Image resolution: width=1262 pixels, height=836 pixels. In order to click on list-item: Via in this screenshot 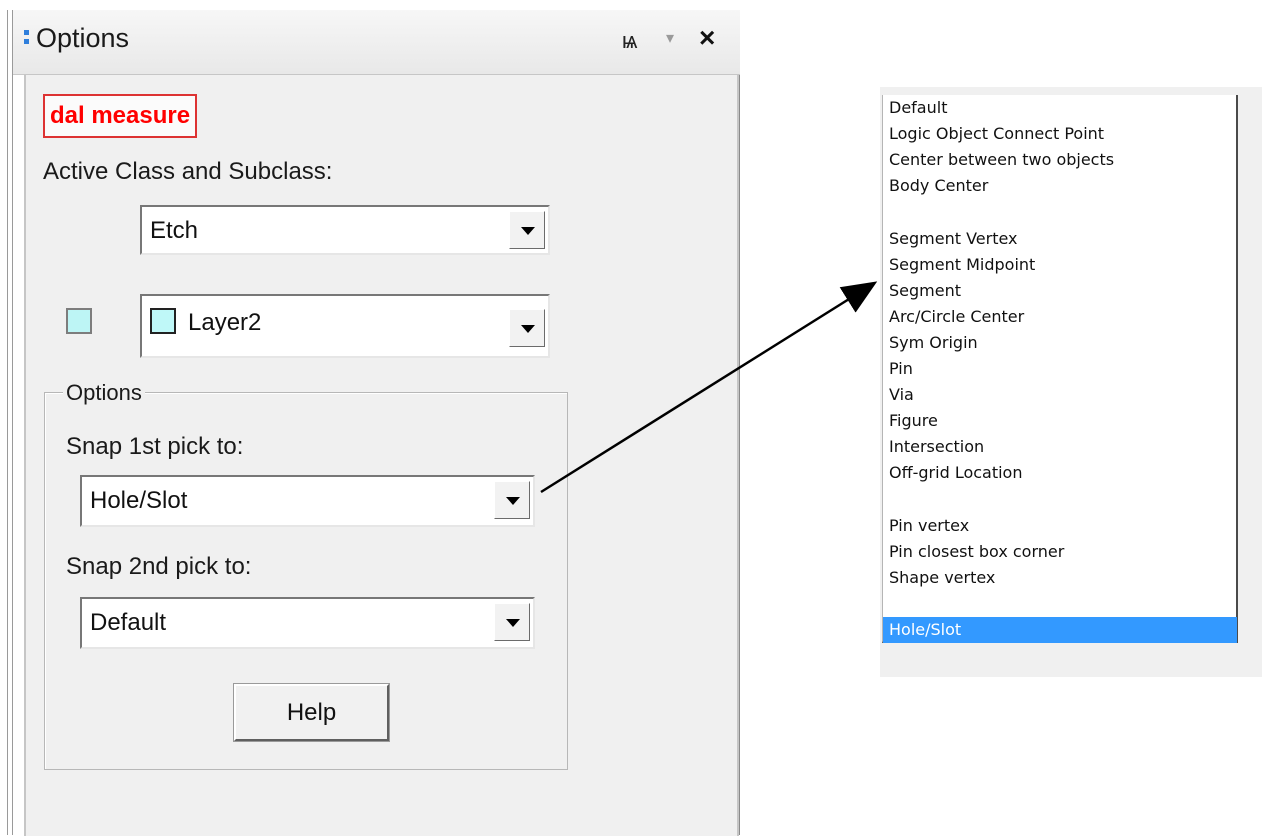, I will do `click(1060, 395)`.